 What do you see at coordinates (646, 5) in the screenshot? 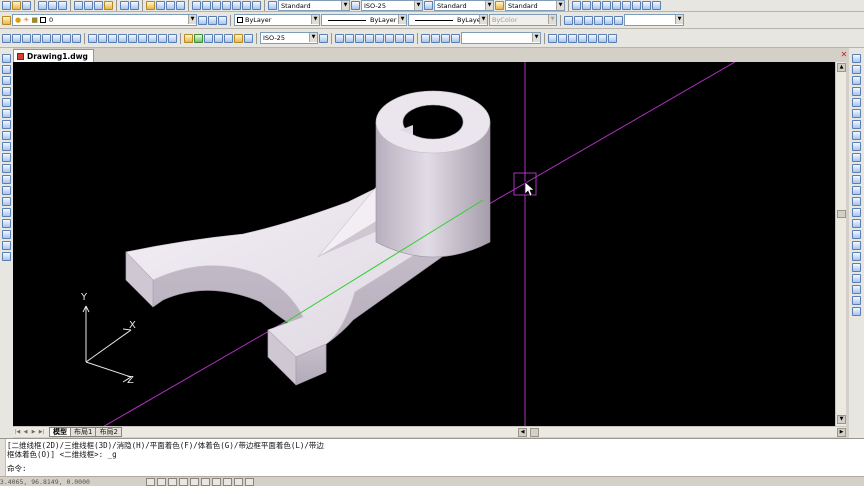
I see `revolve-icon` at bounding box center [646, 5].